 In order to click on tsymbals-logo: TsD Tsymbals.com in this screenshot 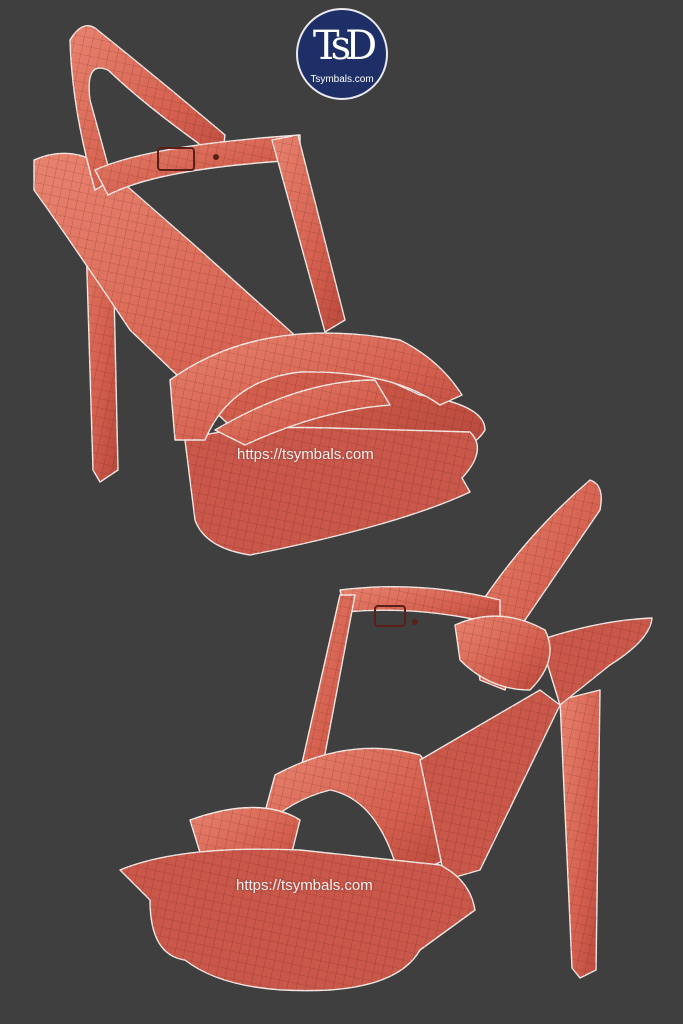, I will do `click(342, 54)`.